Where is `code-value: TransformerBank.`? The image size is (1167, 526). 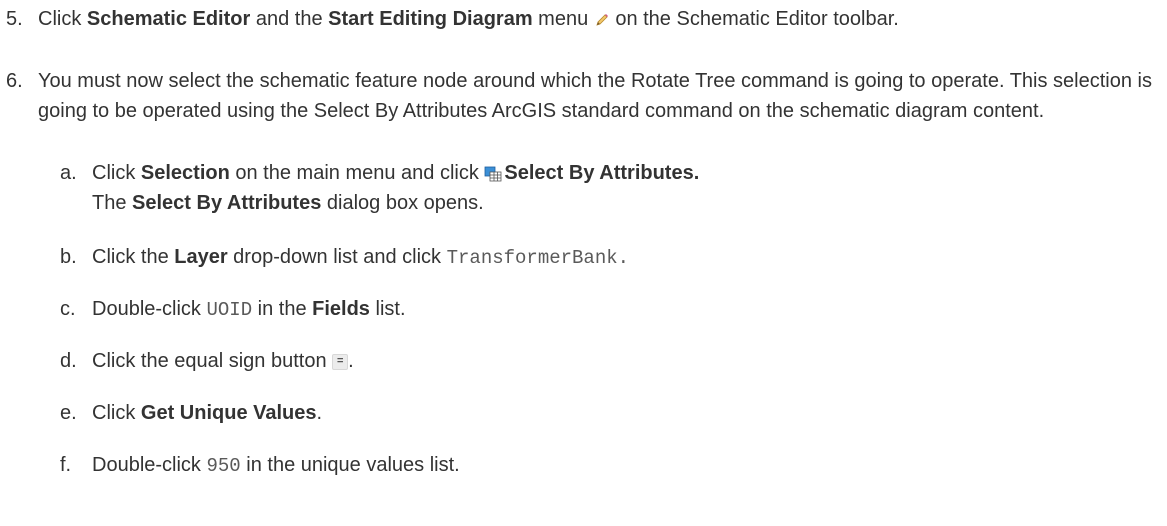
code-value: TransformerBank. is located at coordinates (538, 258).